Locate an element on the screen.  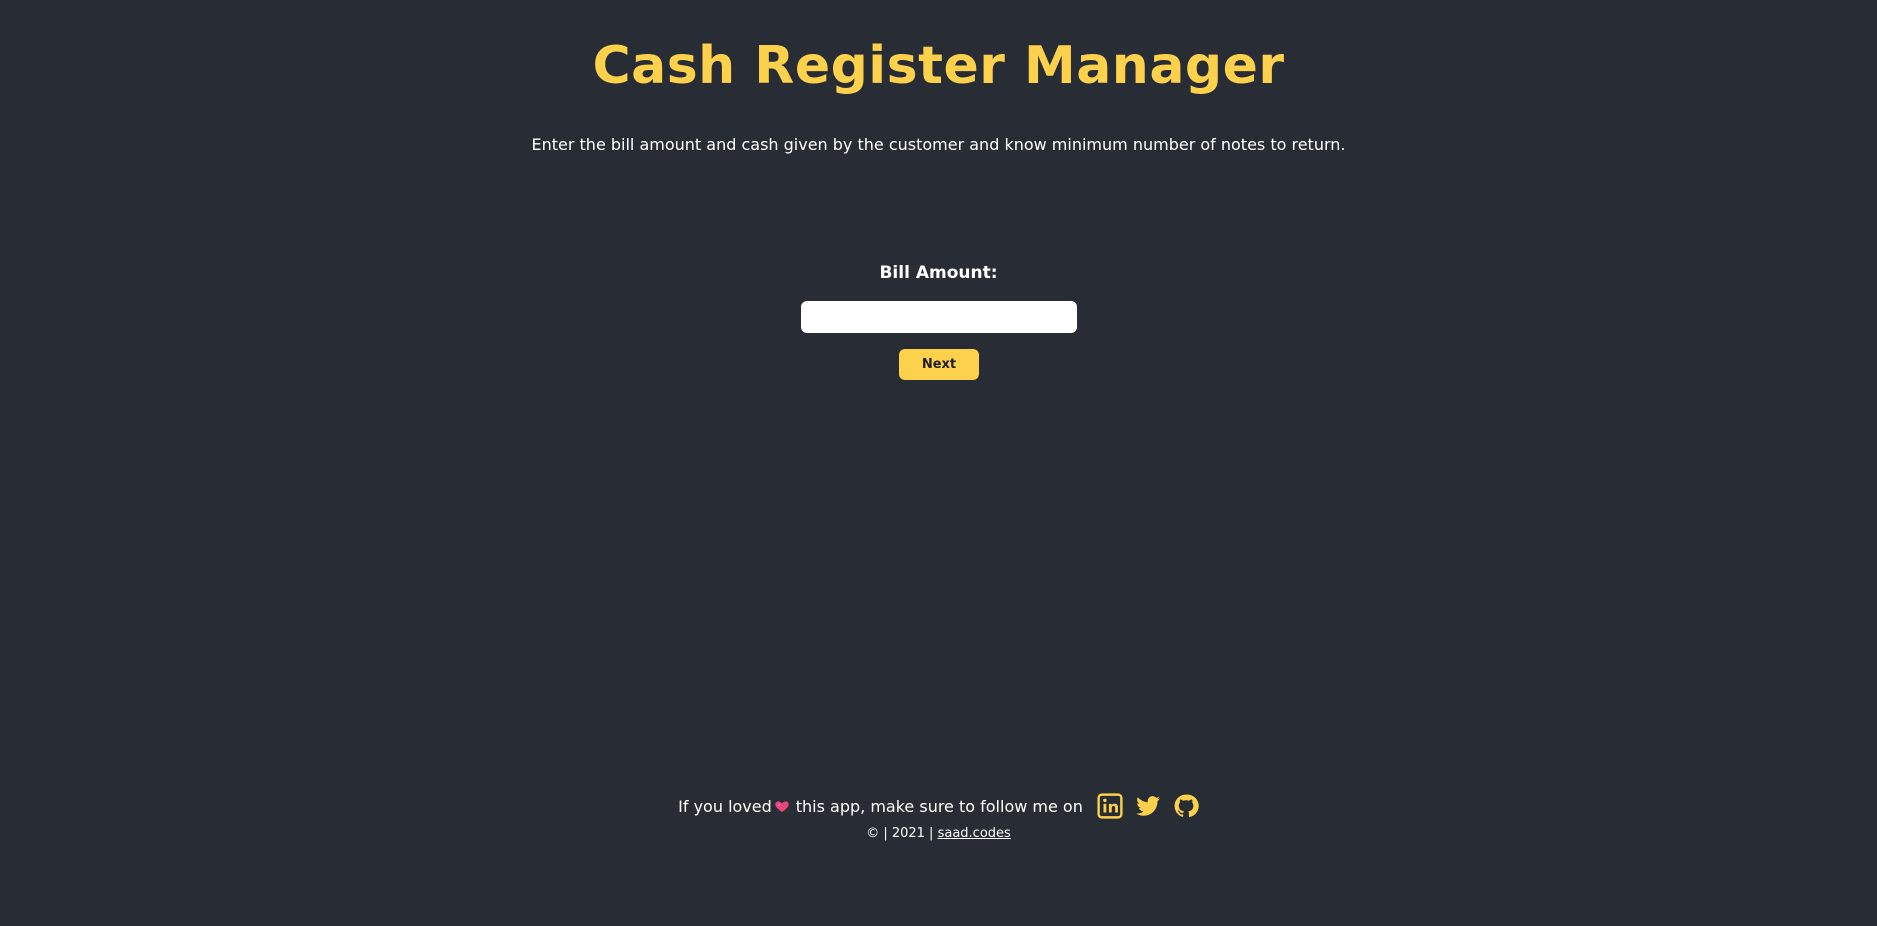
footer-text-before: If you loved is located at coordinates (725, 806).